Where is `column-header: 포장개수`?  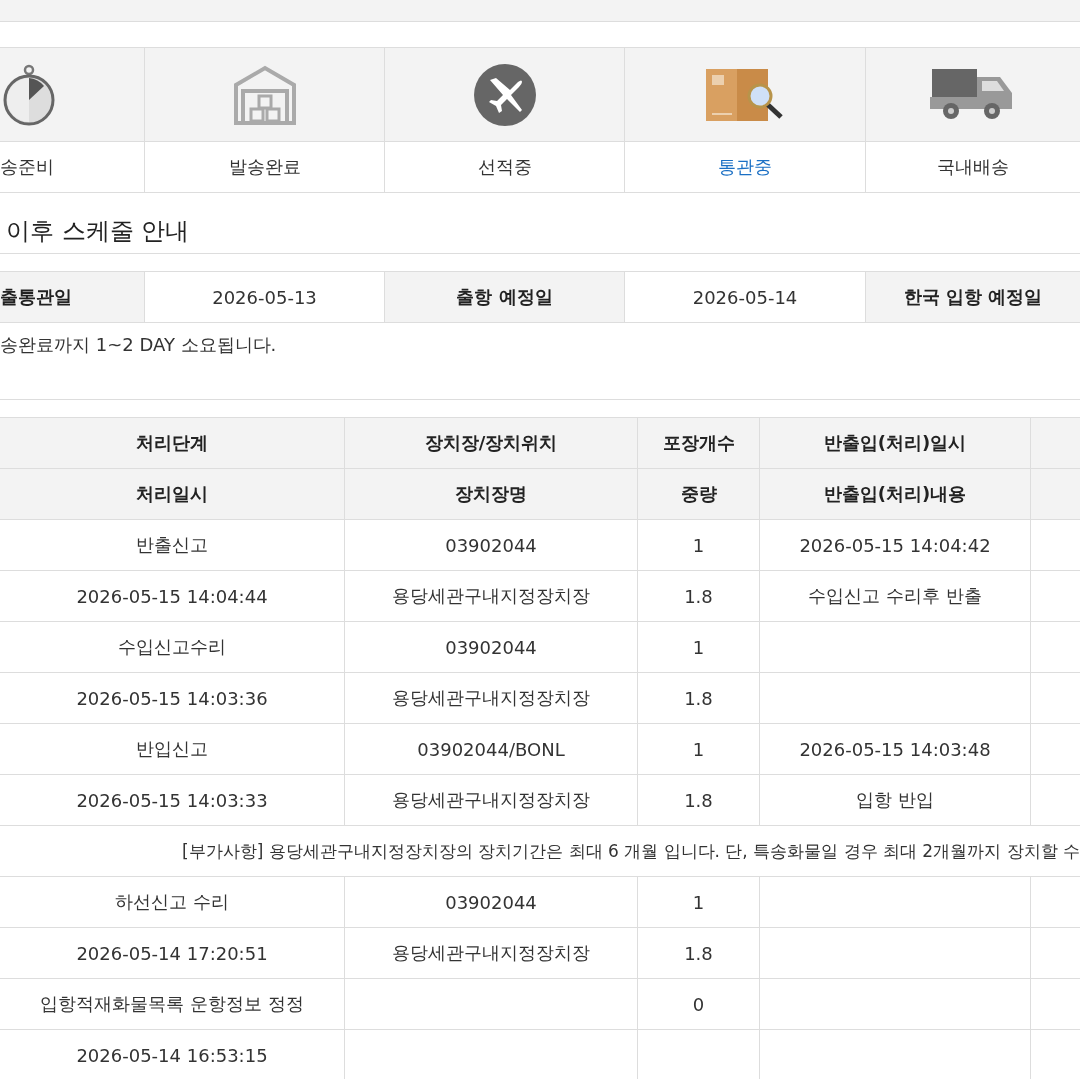
column-header: 포장개수 is located at coordinates (698, 443).